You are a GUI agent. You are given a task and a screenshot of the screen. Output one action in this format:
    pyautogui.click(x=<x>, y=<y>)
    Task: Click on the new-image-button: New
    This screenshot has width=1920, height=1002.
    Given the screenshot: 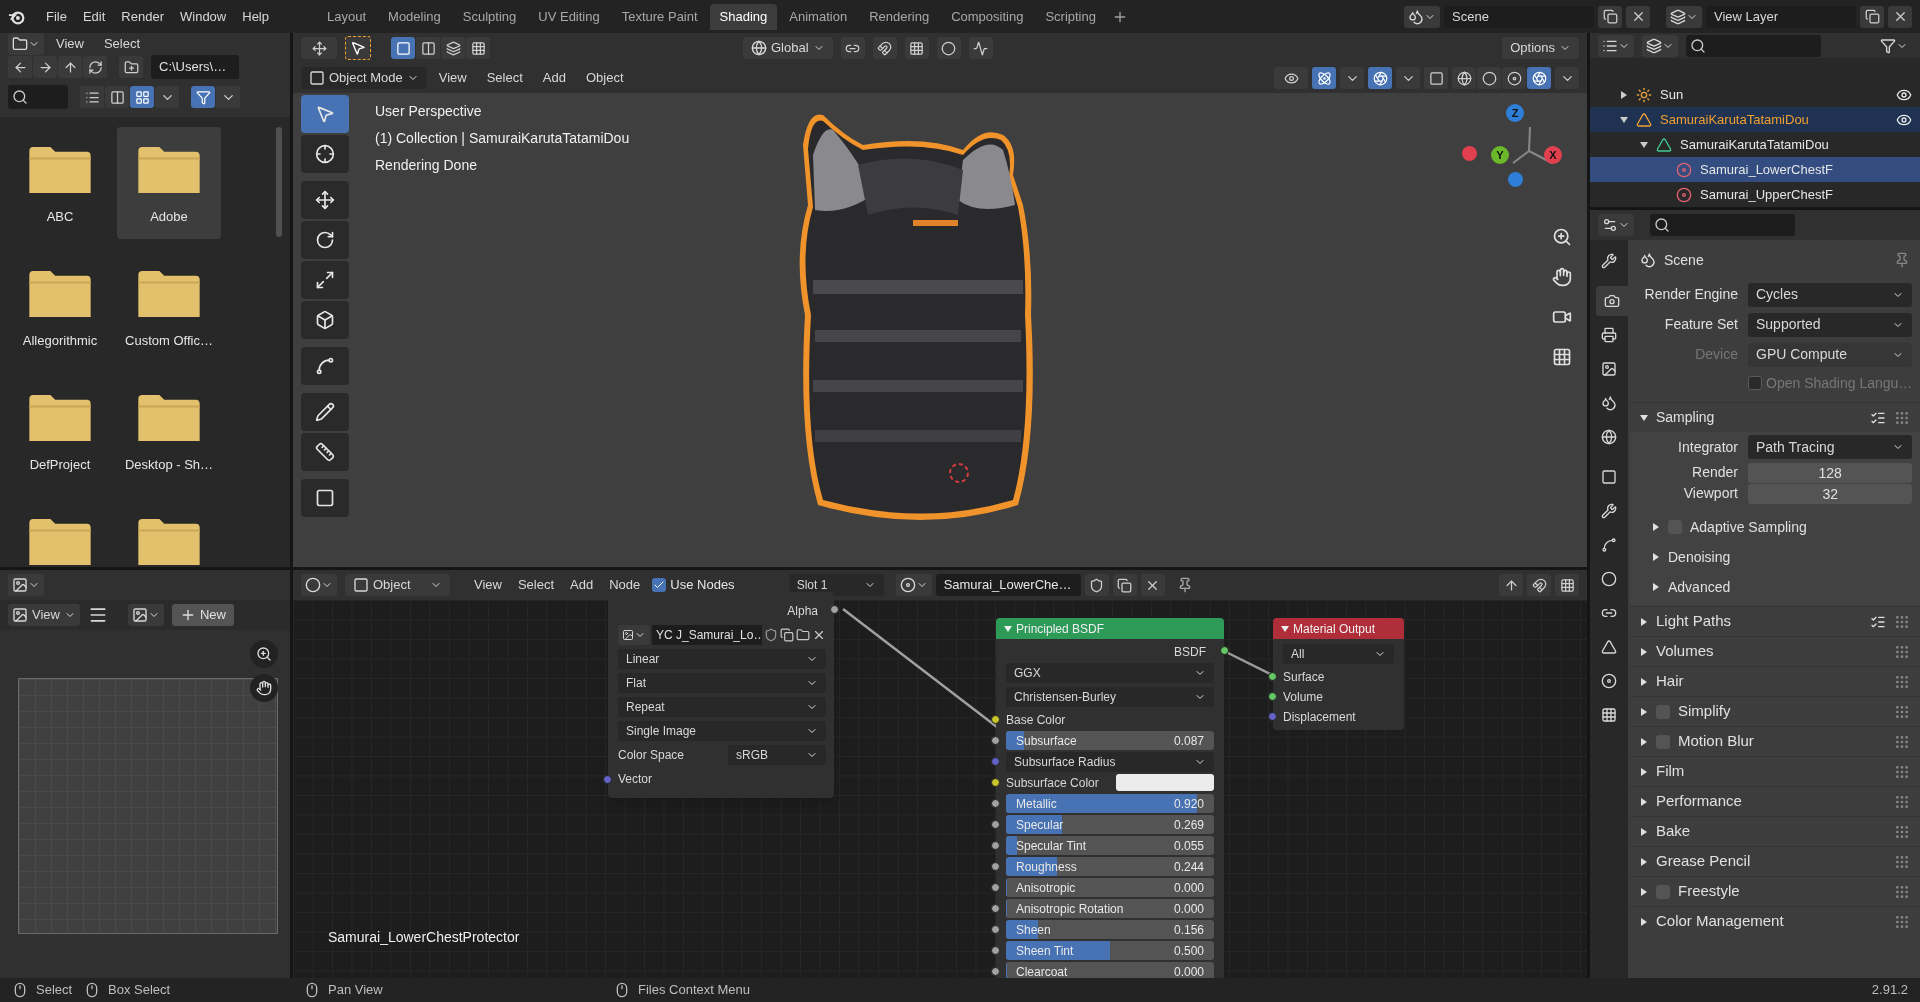 What is the action you would take?
    pyautogui.click(x=202, y=615)
    